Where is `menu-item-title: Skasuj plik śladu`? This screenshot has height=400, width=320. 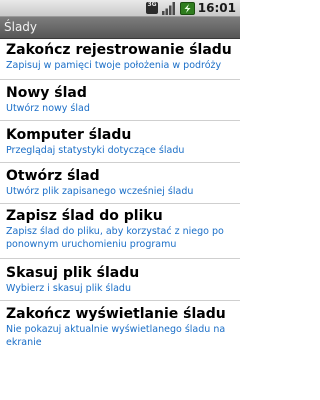 menu-item-title: Skasuj plik śladu is located at coordinates (73, 273).